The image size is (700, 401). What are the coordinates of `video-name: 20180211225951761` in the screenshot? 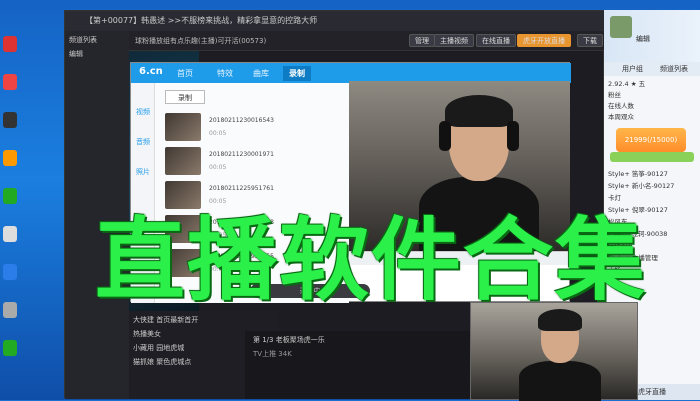 It's located at (241, 188).